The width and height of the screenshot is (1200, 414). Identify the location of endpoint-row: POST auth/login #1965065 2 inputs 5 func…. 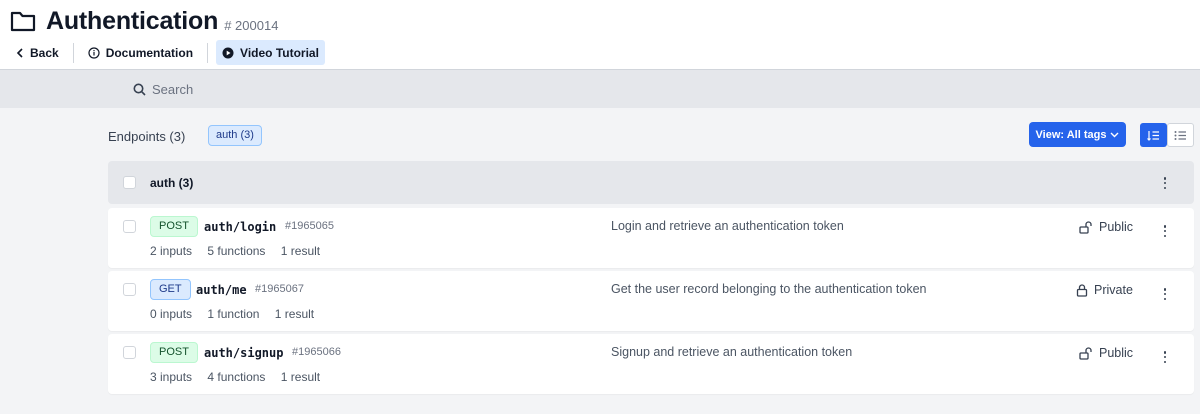
(651, 238).